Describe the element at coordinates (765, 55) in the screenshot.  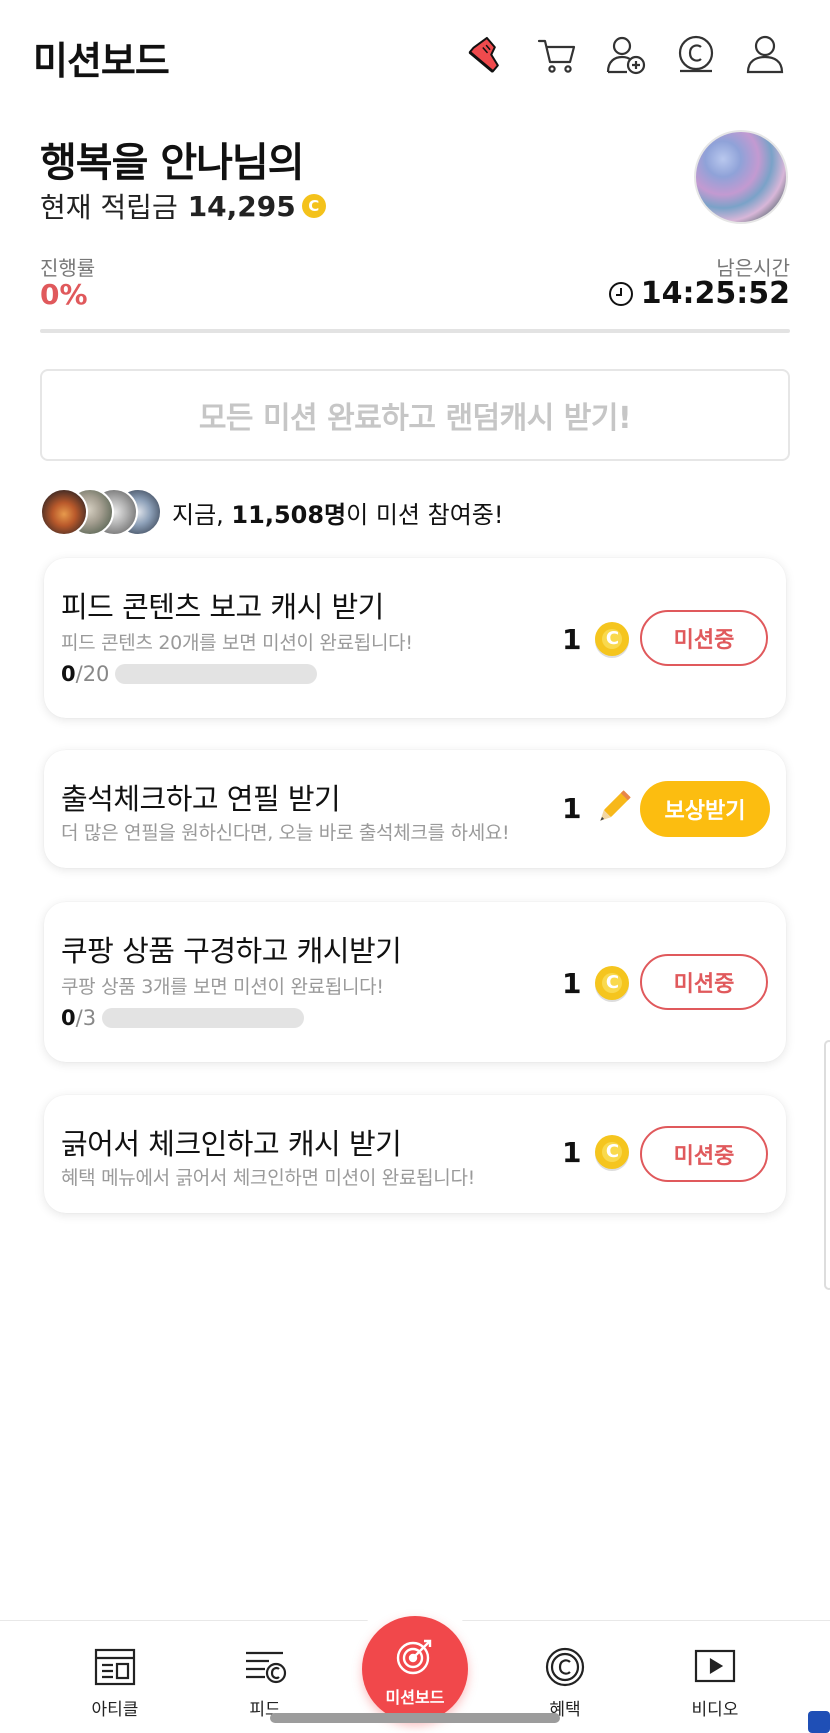
I see `profile-icon` at that location.